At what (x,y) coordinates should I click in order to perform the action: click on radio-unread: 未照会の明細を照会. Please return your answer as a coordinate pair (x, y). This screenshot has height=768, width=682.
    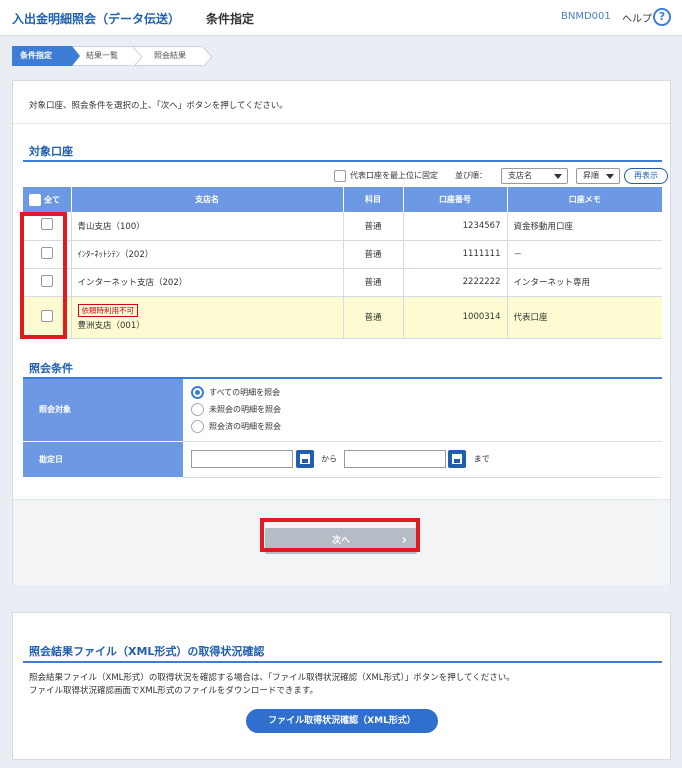
    Looking at the image, I should click on (426, 409).